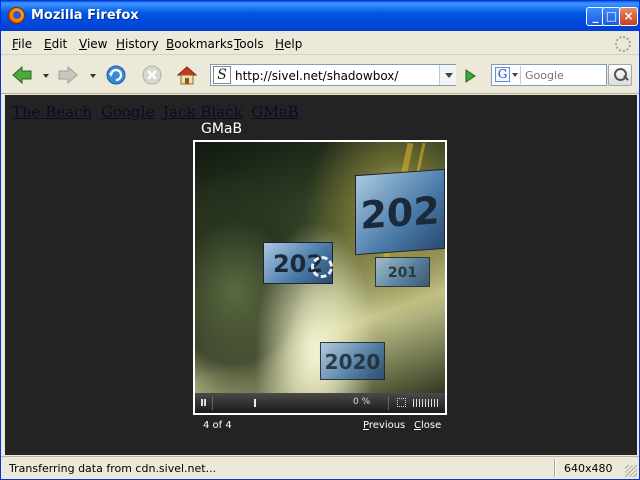  I want to click on search-magnifier-button, so click(620, 75).